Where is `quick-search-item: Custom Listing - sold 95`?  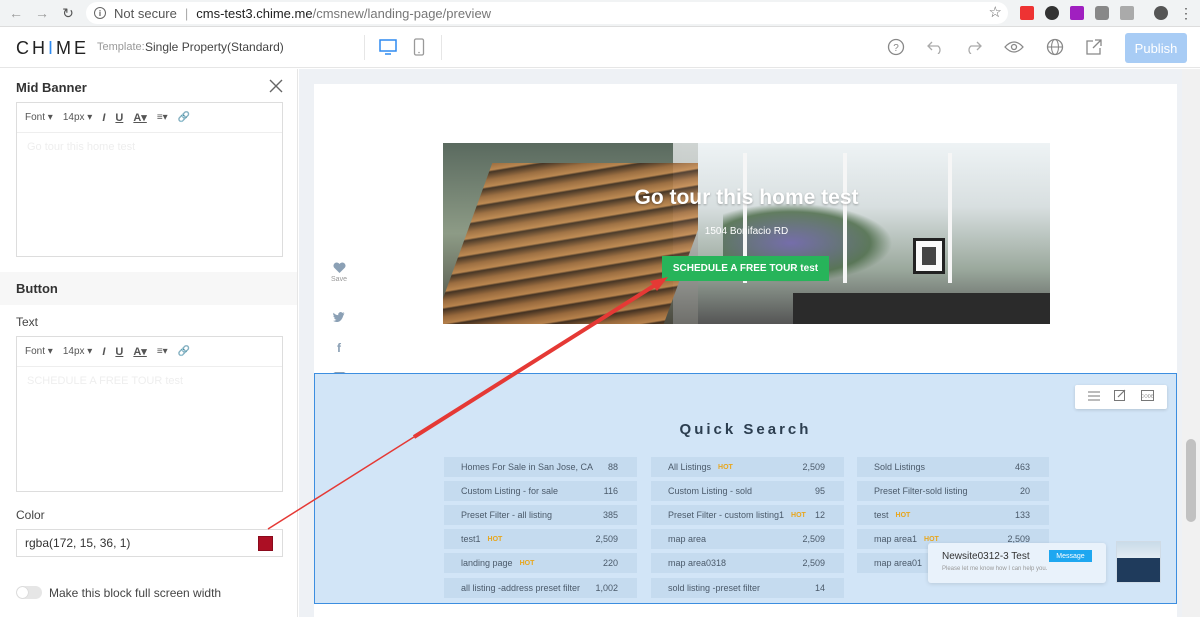
quick-search-item: Custom Listing - sold 95 is located at coordinates (747, 491).